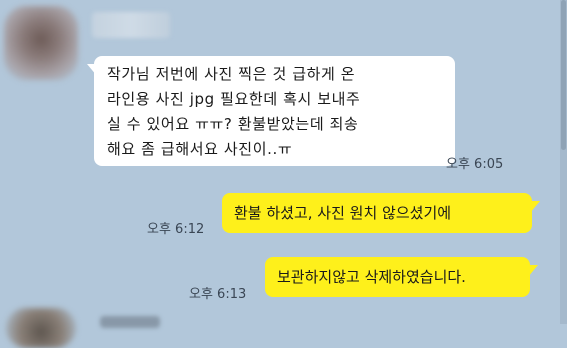 This screenshot has height=348, width=567. I want to click on scrollbar-thumb, so click(563, 75).